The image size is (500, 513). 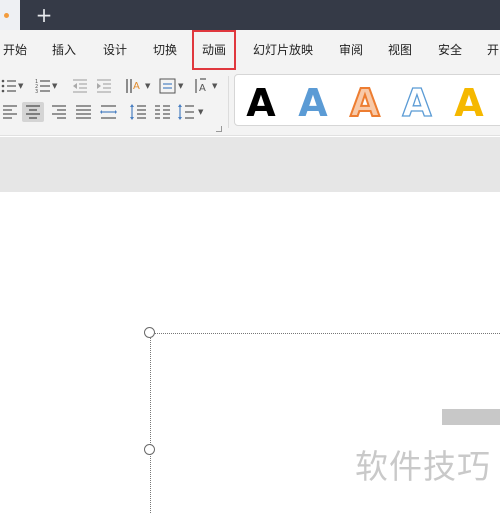 I want to click on paragraph-tools: ▼ 123 ▼ A ▼ ▼ A ▼ ▼, so click(x=115, y=105).